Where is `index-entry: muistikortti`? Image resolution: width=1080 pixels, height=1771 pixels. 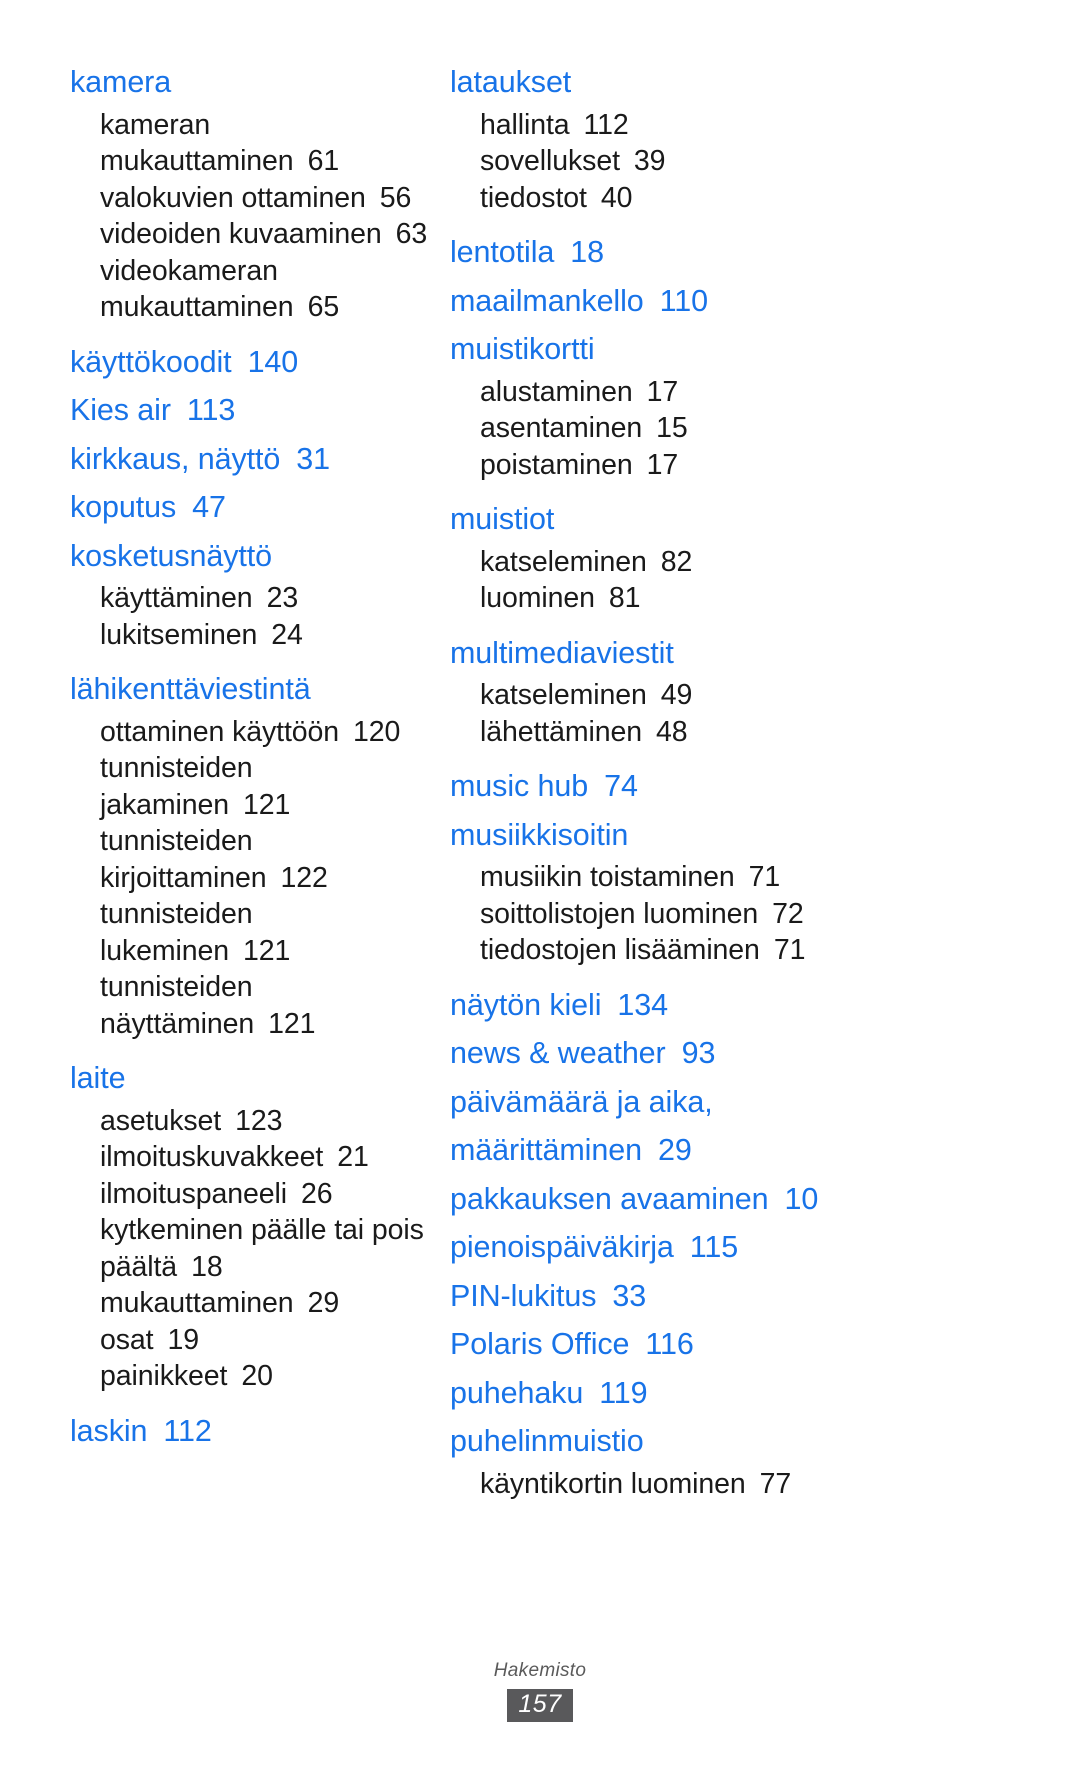
index-entry: muistikortti is located at coordinates (740, 349).